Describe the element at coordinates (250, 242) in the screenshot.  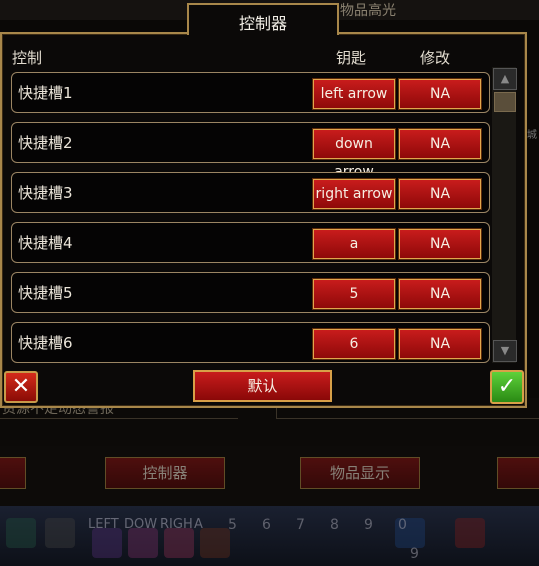
I see `keybind-row: 快捷槽4 a NA` at that location.